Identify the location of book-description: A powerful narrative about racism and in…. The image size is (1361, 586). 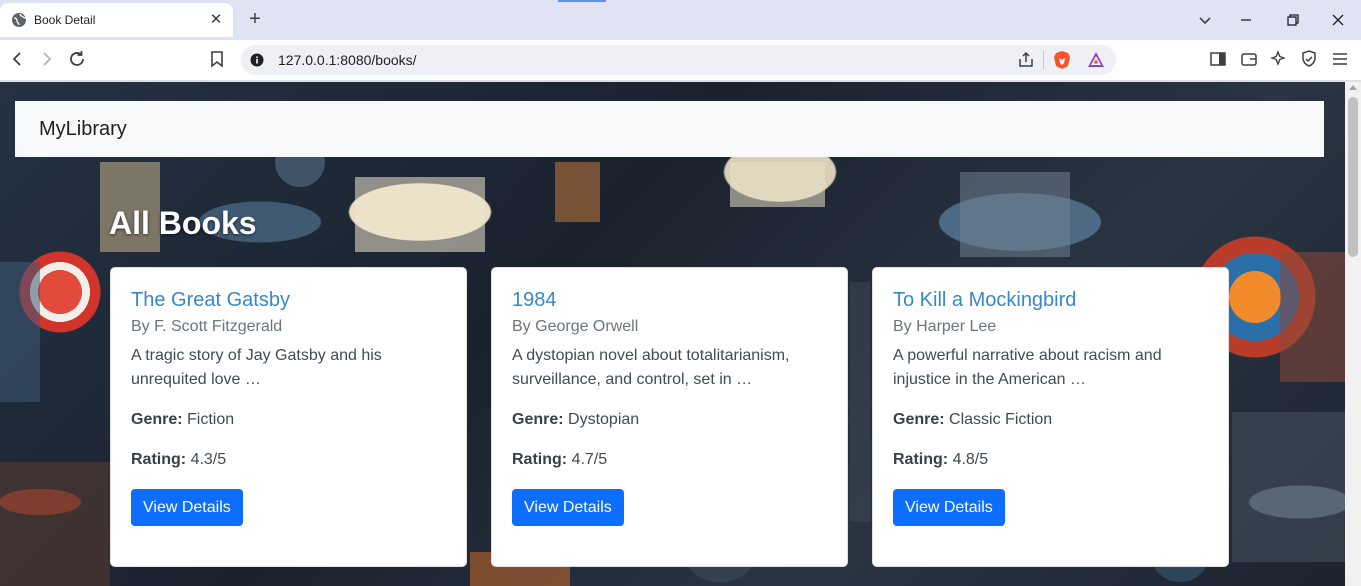
(1027, 367).